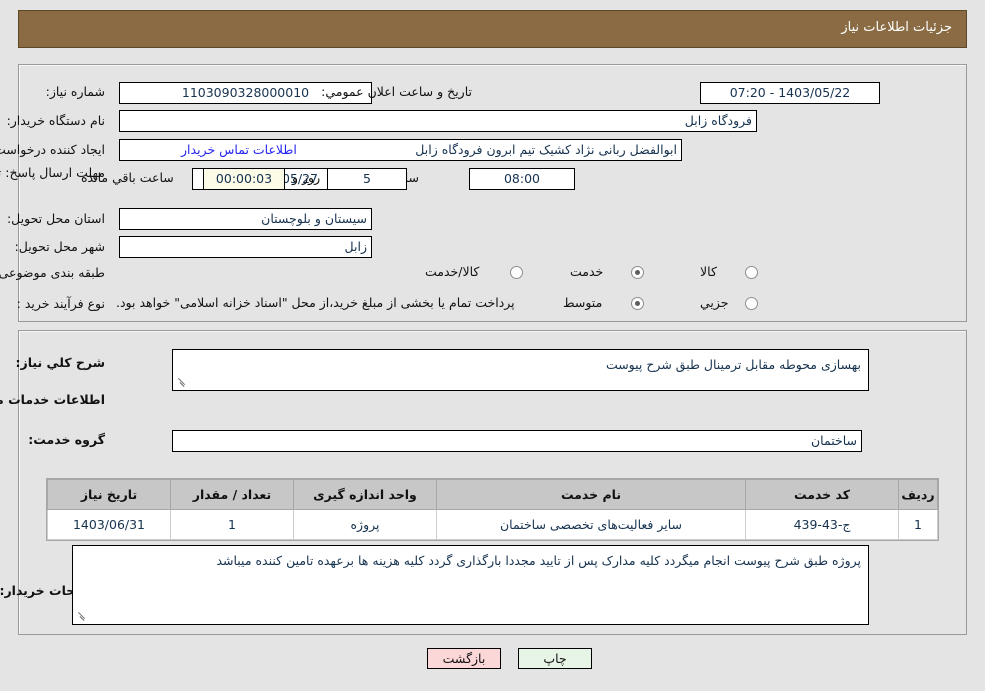 The image size is (985, 691). Describe the element at coordinates (918, 494) in the screenshot. I see `col-row: ردیف` at that location.